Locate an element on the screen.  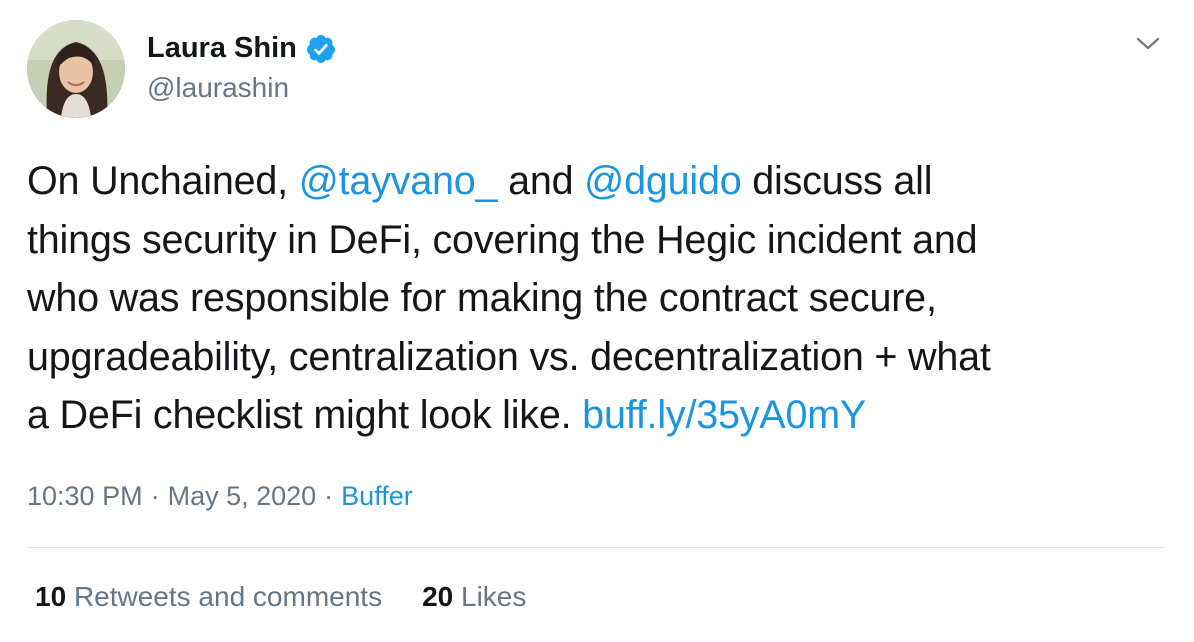
verified-badge-icon is located at coordinates (320, 48).